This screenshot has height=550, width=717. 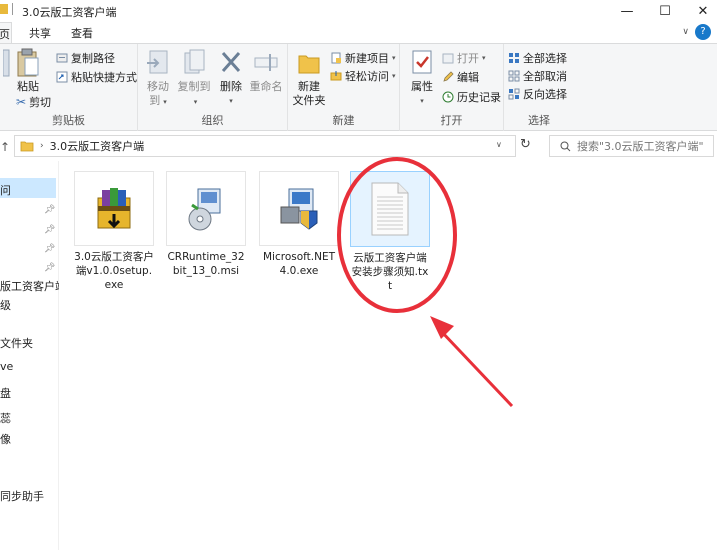 I want to click on address-row: ↑ › 3.0云版工资客户端 ∨ ↻ 搜索"3.0云版工资客户端", so click(x=358, y=146).